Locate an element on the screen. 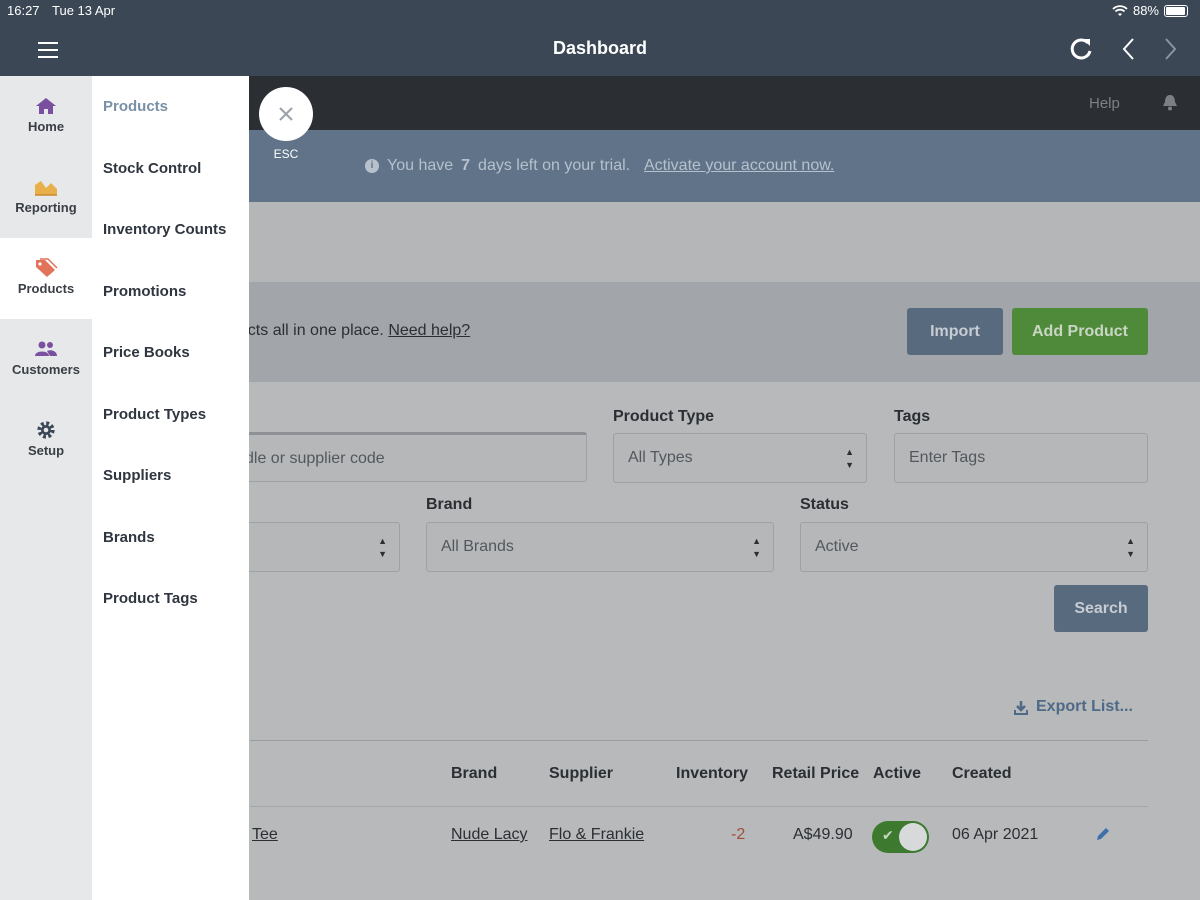  chart-icon is located at coordinates (46, 188).